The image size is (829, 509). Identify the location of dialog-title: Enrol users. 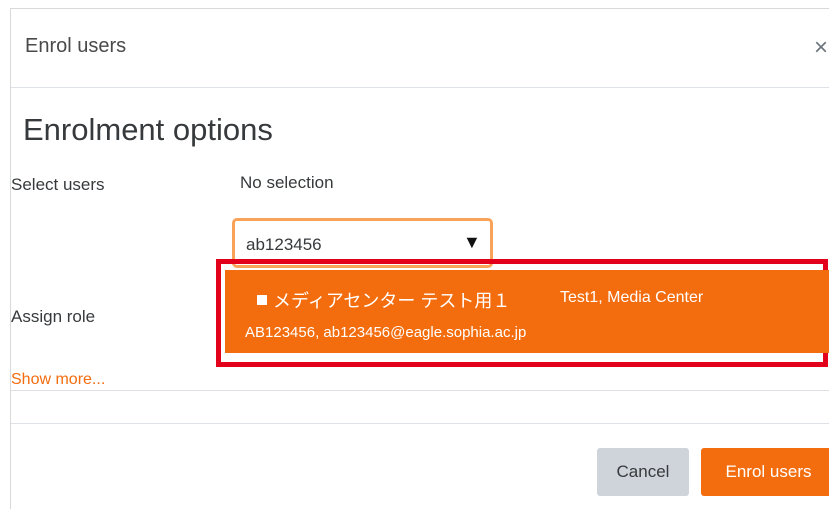
(76, 46).